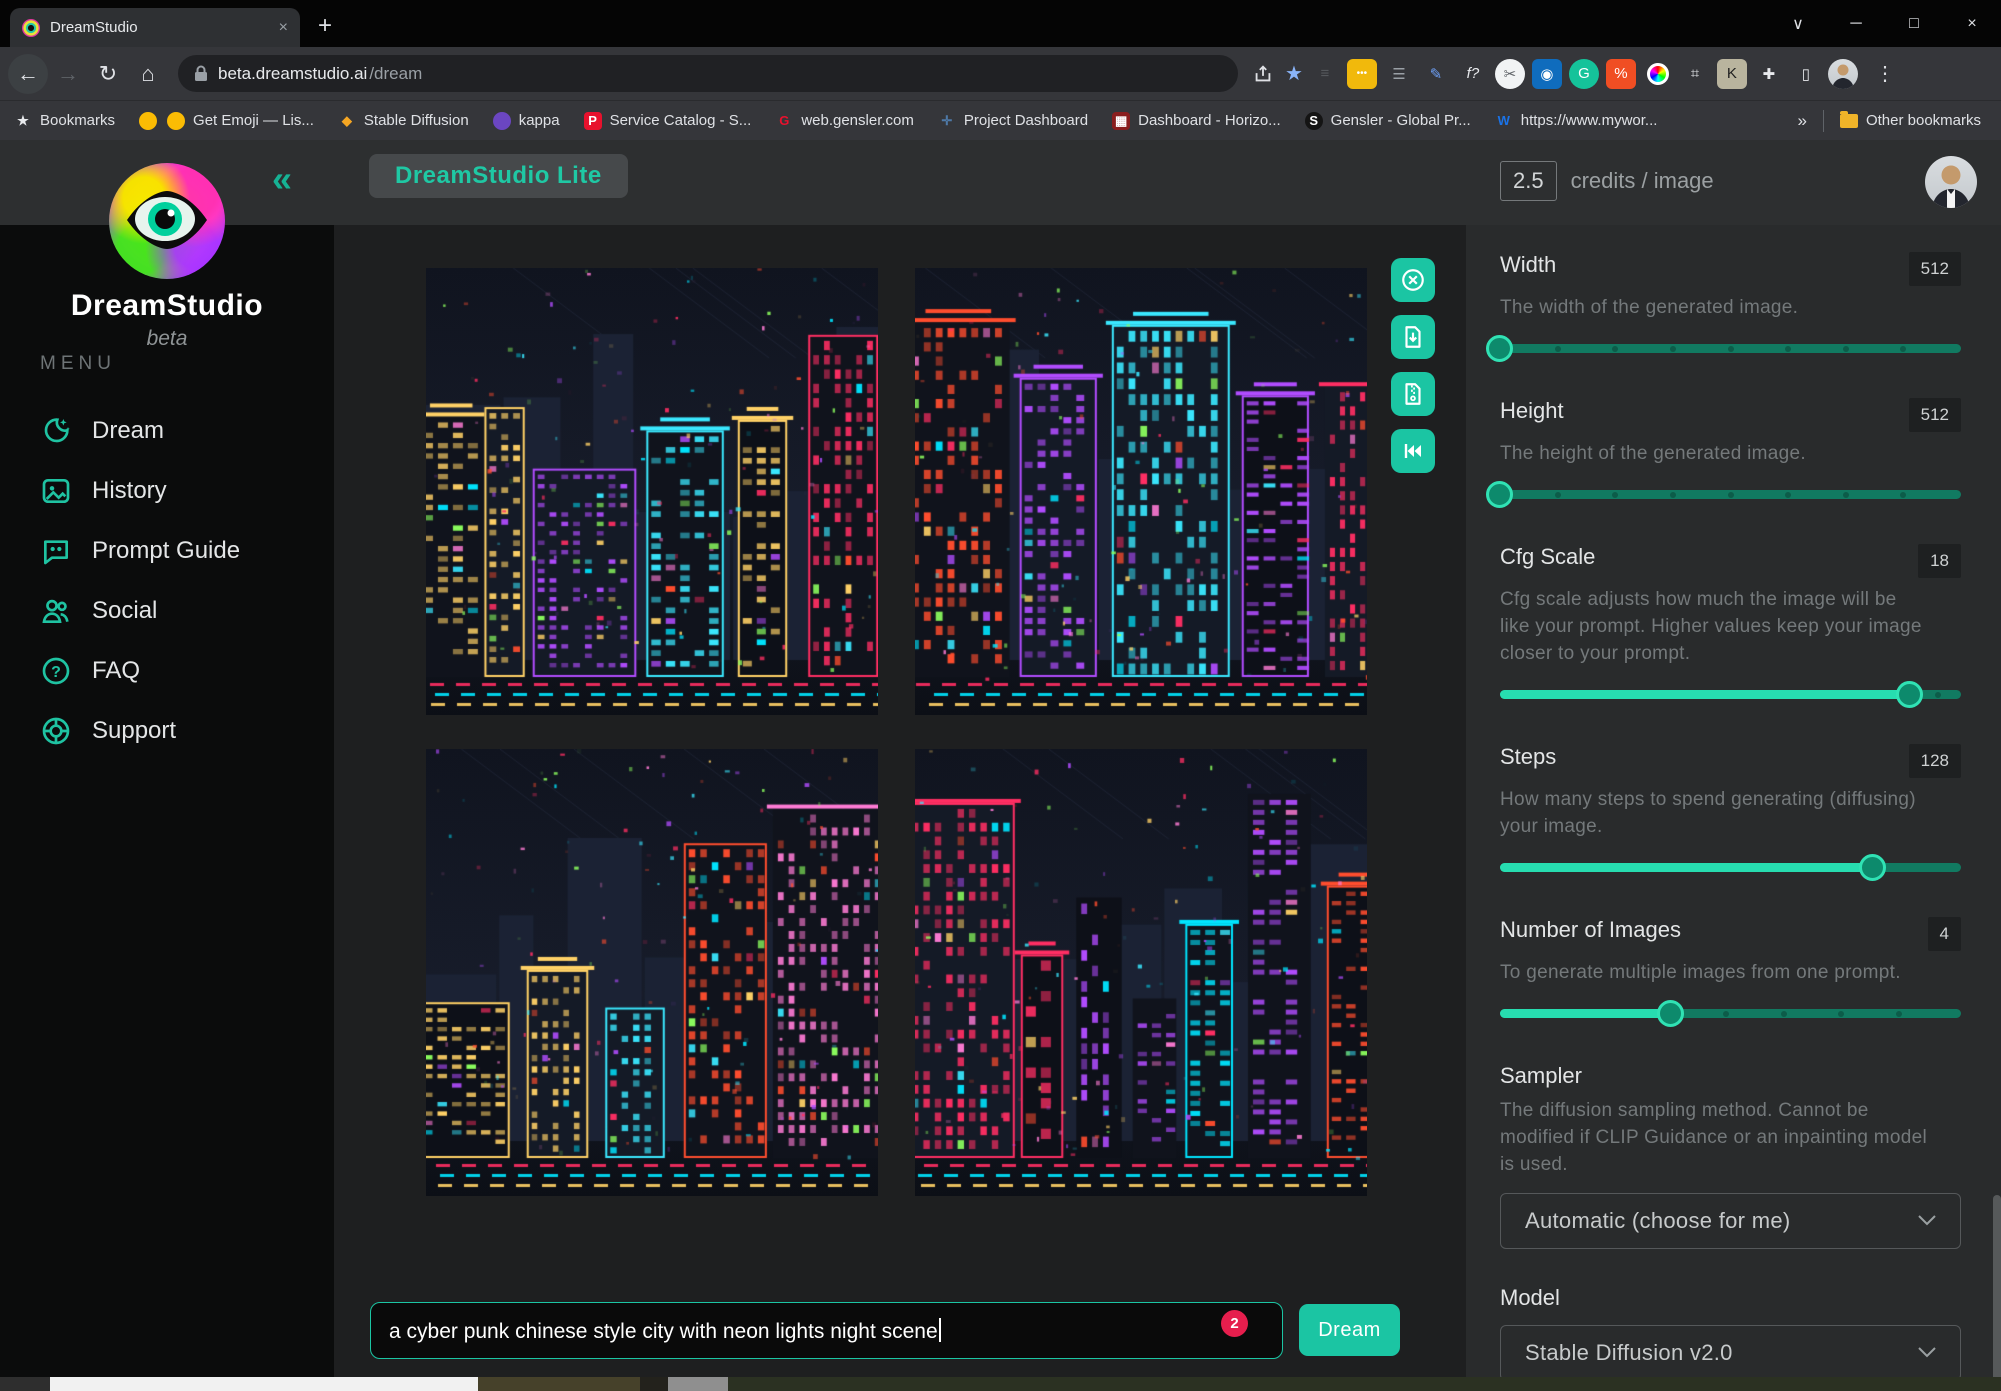 The height and width of the screenshot is (1391, 2001). What do you see at coordinates (501, 120) in the screenshot?
I see `kappa-bookmark-icon` at bounding box center [501, 120].